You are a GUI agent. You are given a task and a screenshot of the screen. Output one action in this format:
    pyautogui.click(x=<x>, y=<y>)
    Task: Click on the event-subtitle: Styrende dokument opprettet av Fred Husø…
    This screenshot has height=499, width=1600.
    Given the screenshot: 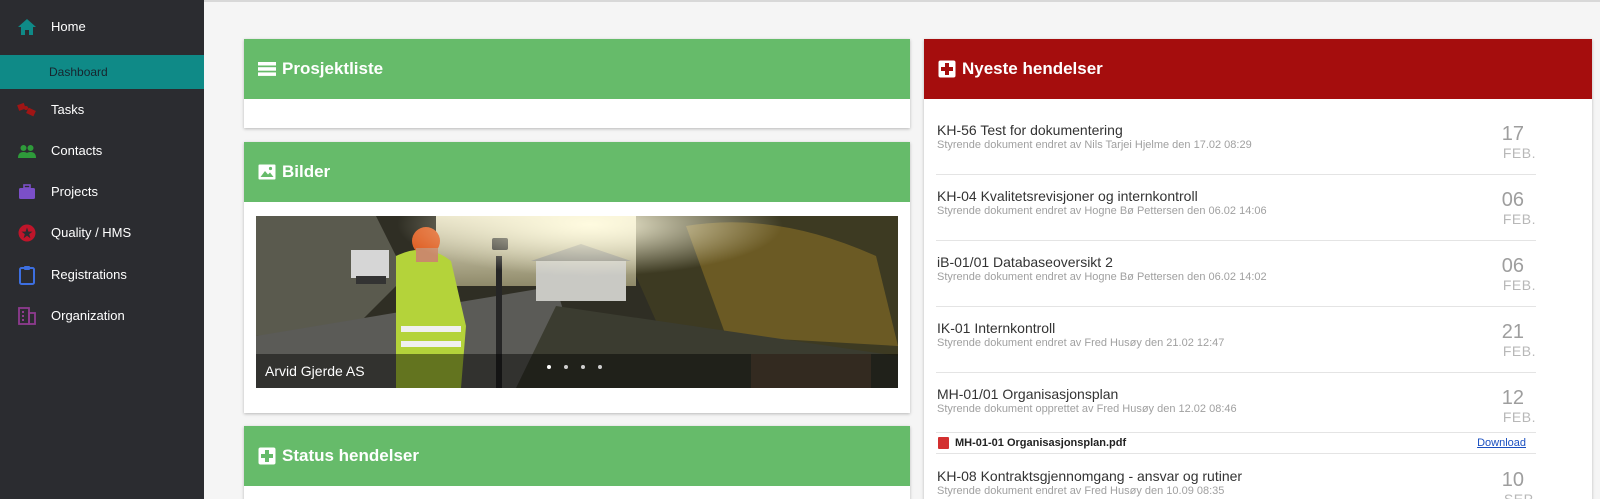 What is the action you would take?
    pyautogui.click(x=1087, y=409)
    